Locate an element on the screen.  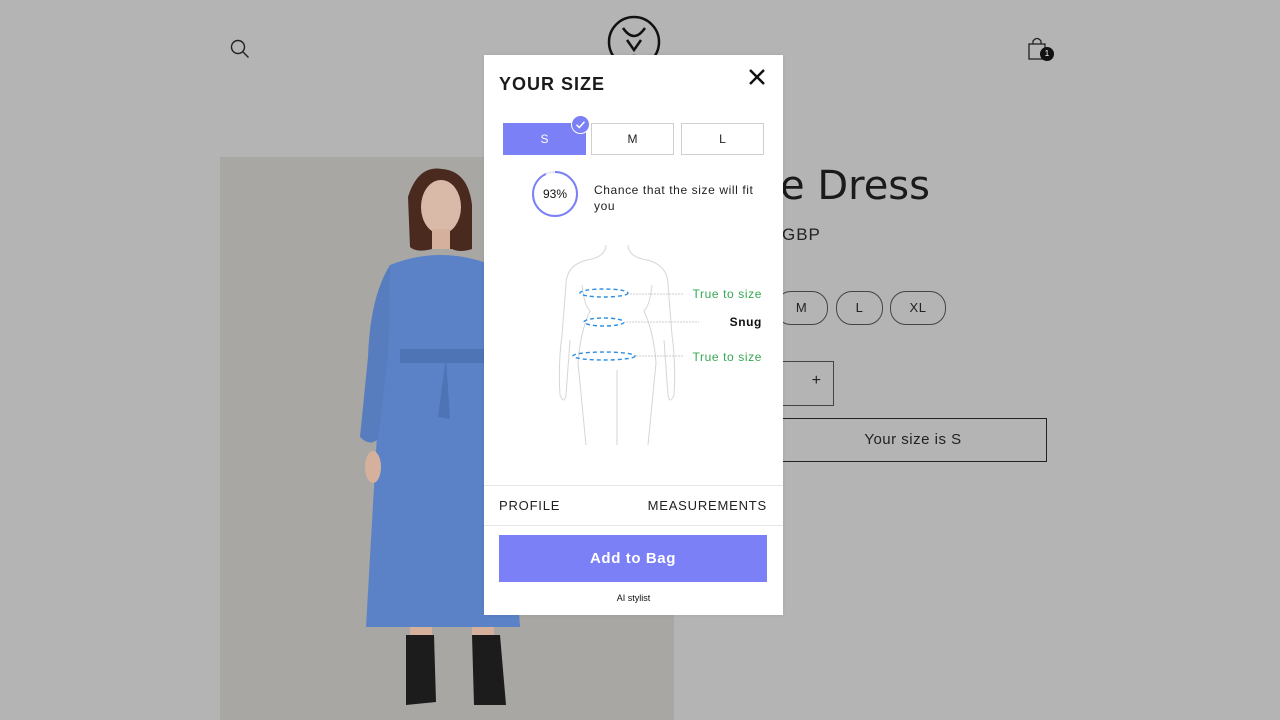
close-icon is located at coordinates (757, 77).